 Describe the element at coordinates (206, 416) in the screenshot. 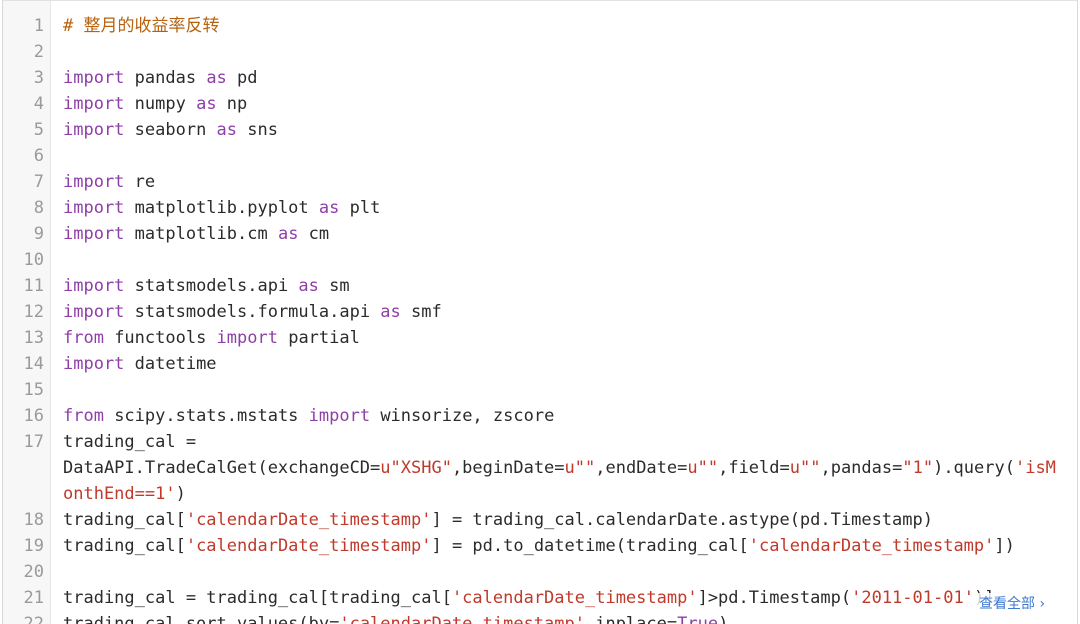

I see `code-token: scipy.stats.mstats` at that location.